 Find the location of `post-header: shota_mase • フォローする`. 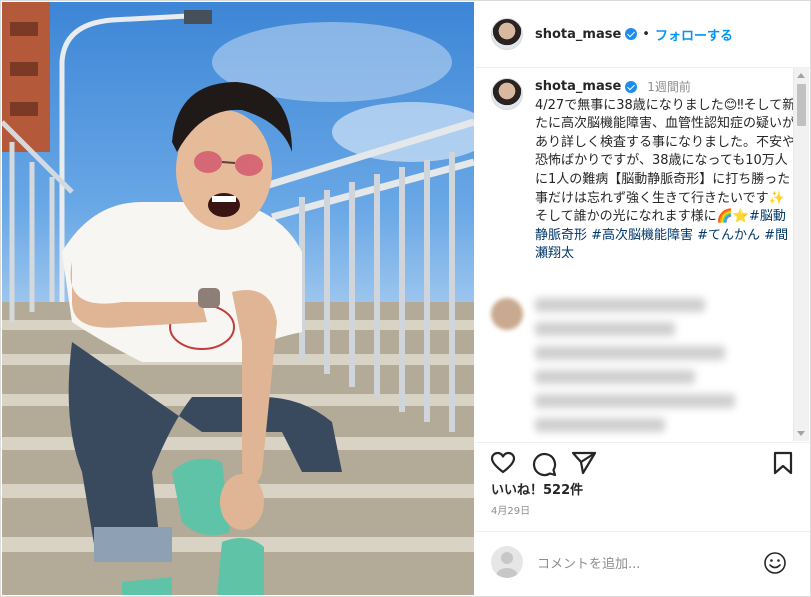

post-header: shota_mase • フォローする is located at coordinates (642, 34).